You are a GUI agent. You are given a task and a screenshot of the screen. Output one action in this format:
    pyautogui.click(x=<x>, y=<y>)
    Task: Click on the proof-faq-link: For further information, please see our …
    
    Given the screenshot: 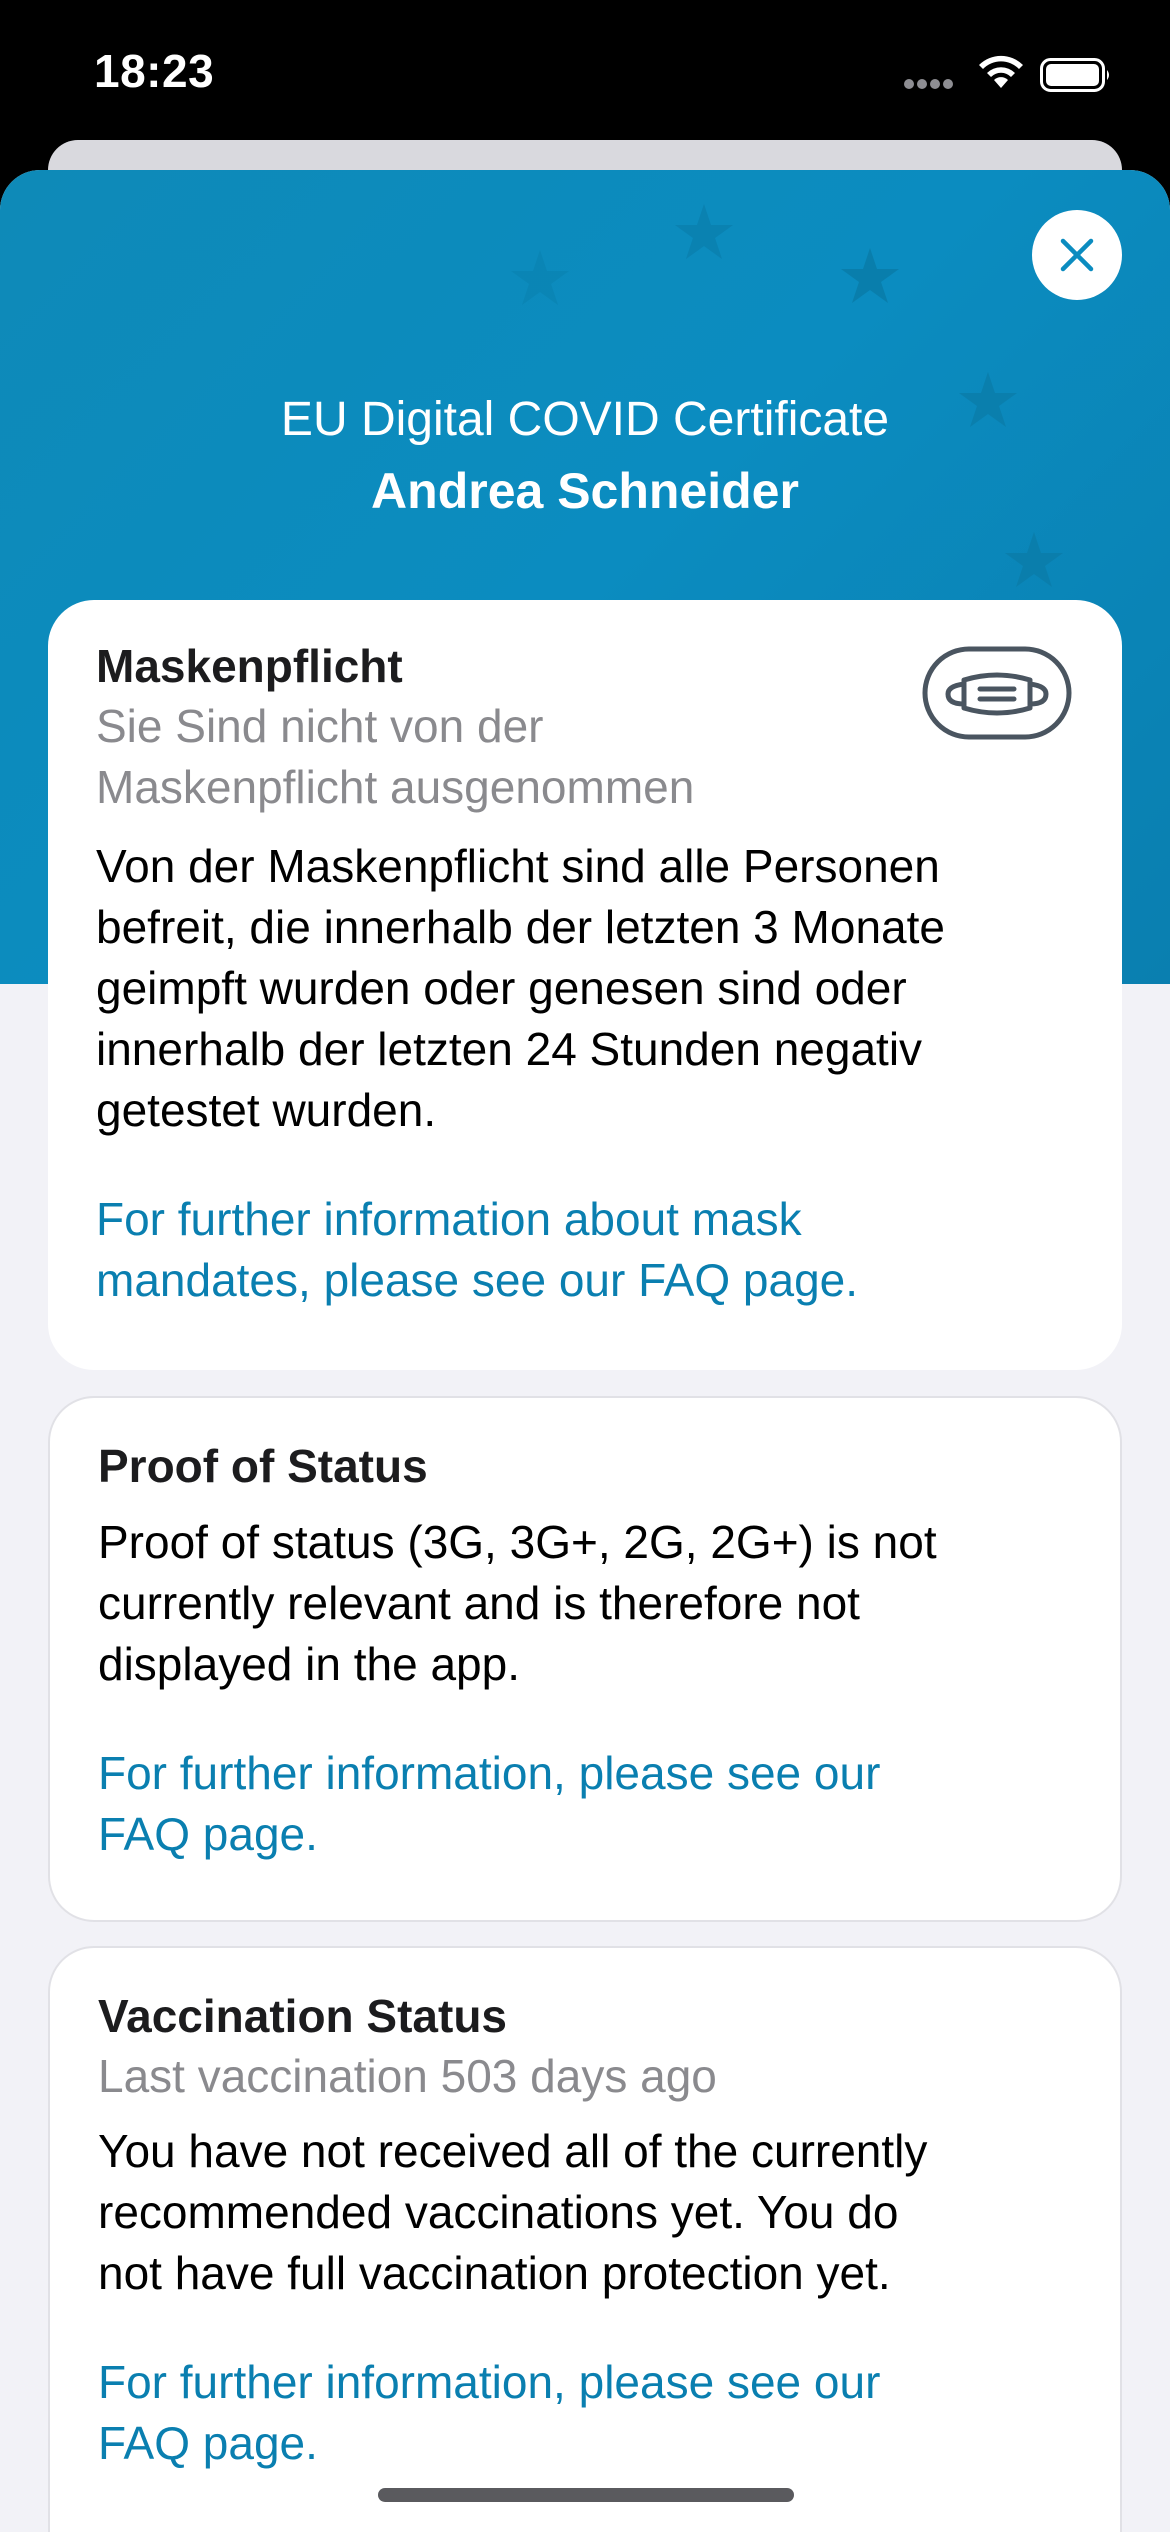 What is the action you would take?
    pyautogui.click(x=585, y=1804)
    